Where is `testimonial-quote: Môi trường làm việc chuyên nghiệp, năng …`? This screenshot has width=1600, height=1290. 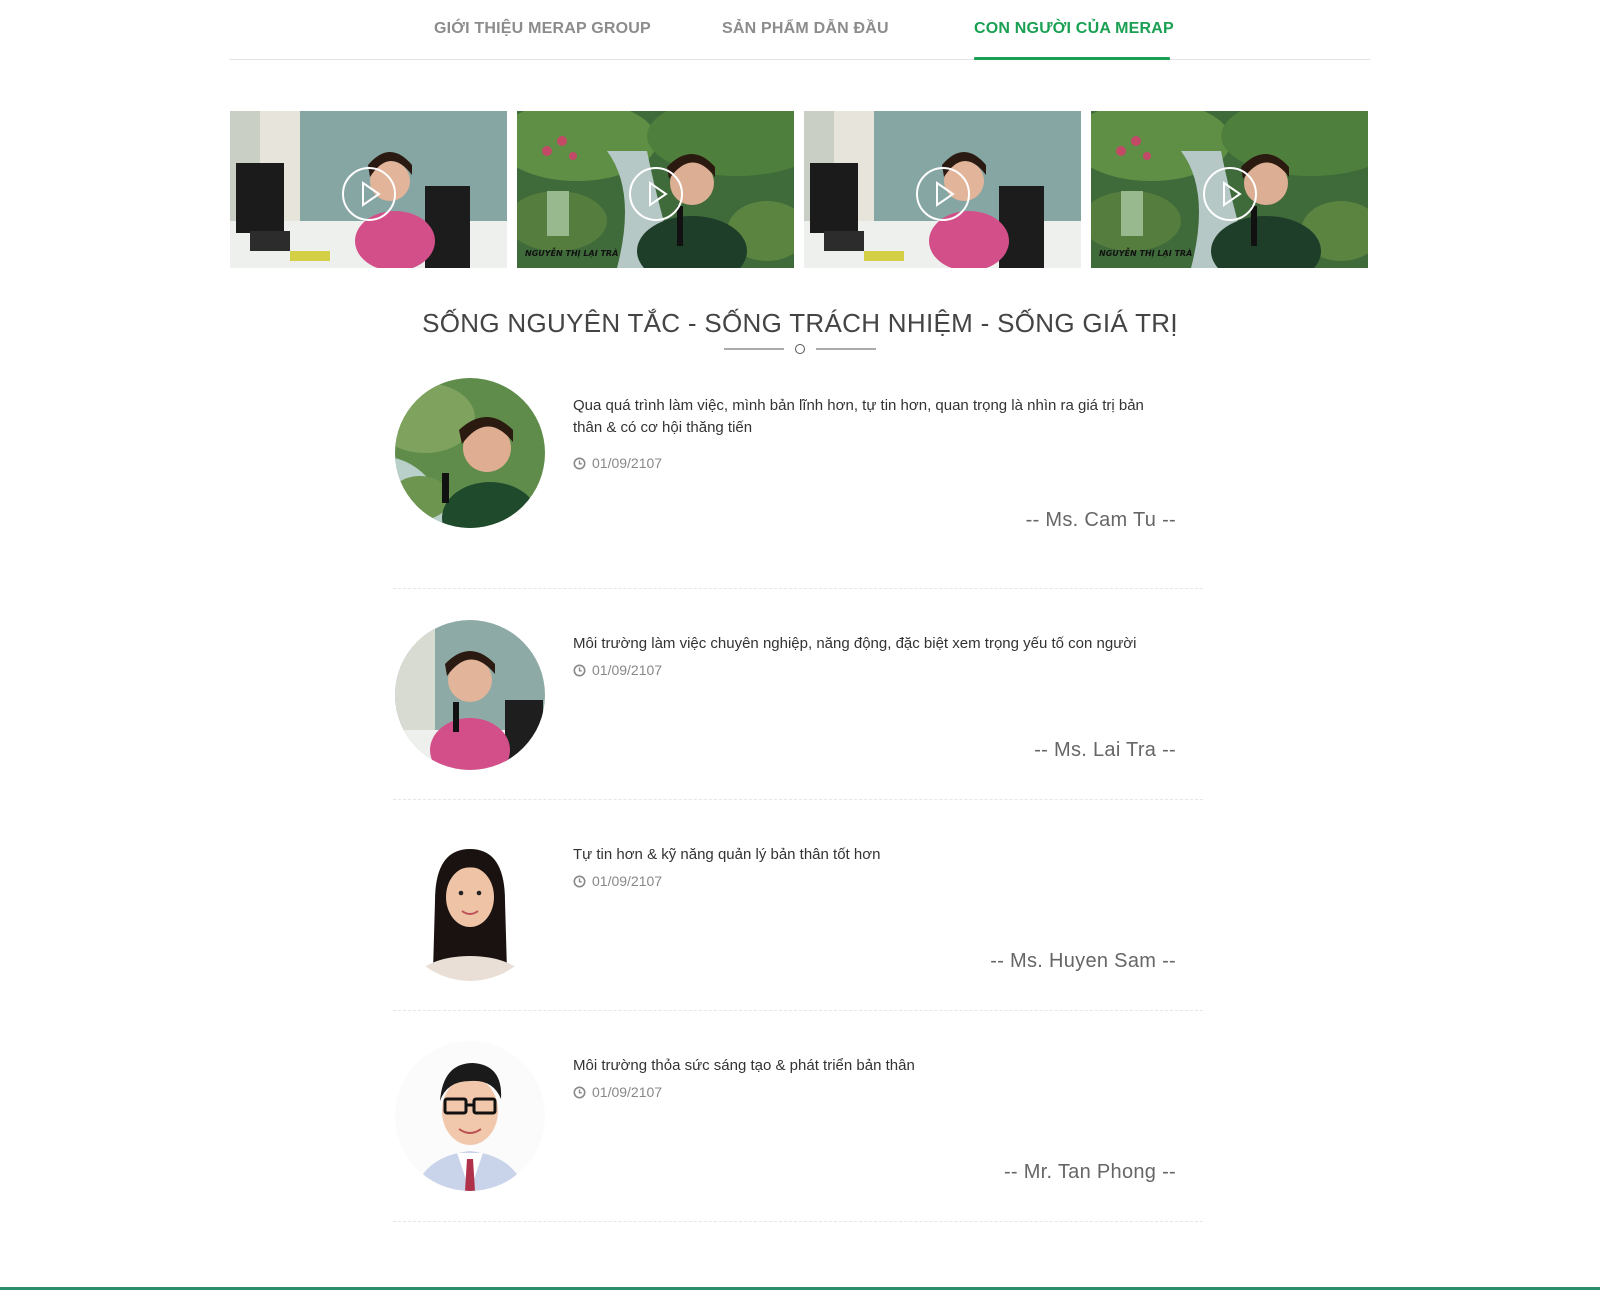
testimonial-quote: Môi trường làm việc chuyên nghiệp, năng … is located at coordinates (855, 643).